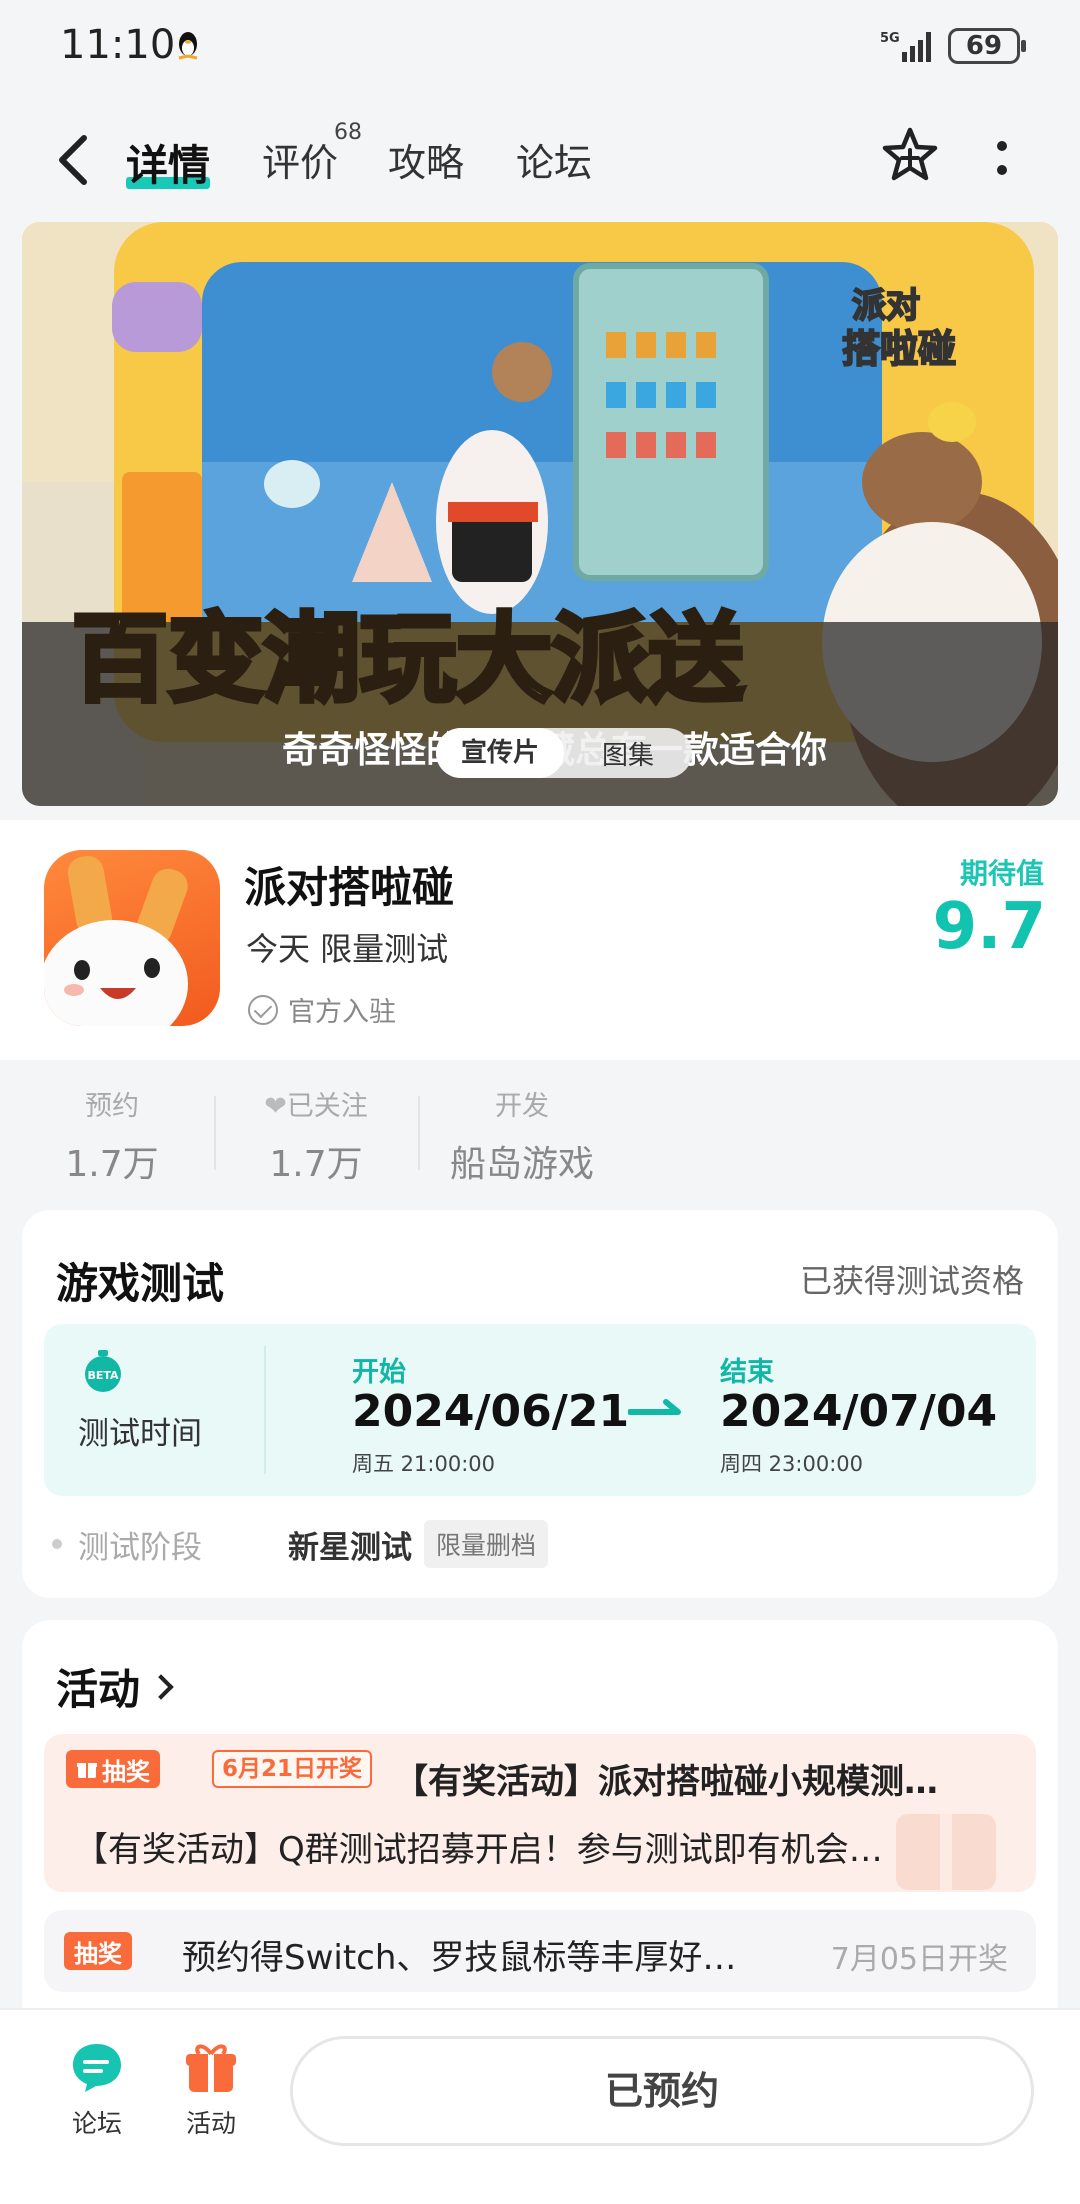 The width and height of the screenshot is (1080, 2204). Describe the element at coordinates (911, 1281) in the screenshot. I see `test-qualification: 已获得测试资格` at that location.